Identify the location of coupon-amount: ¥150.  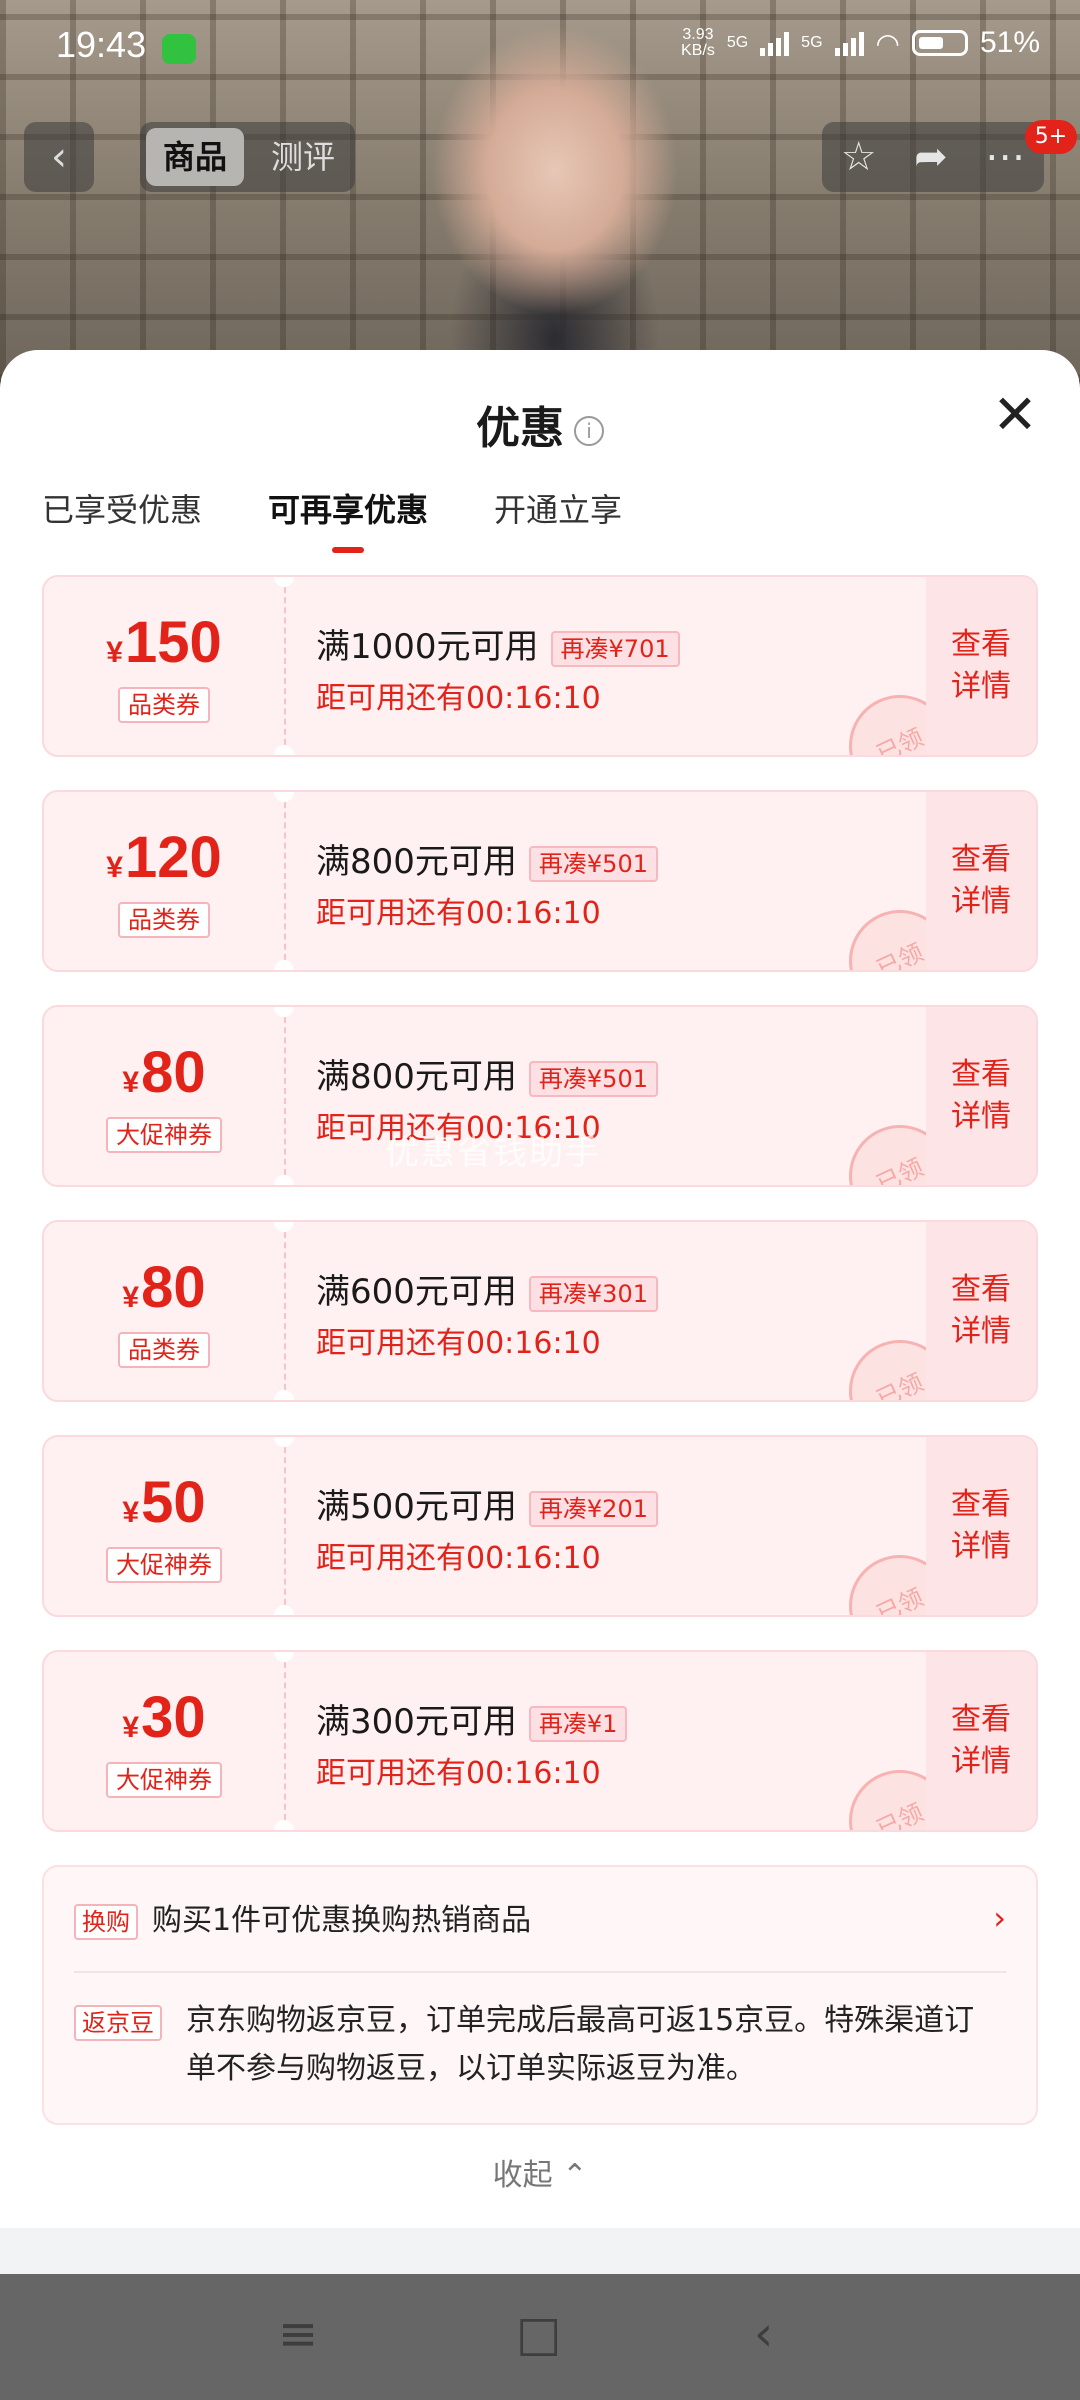
(164, 648).